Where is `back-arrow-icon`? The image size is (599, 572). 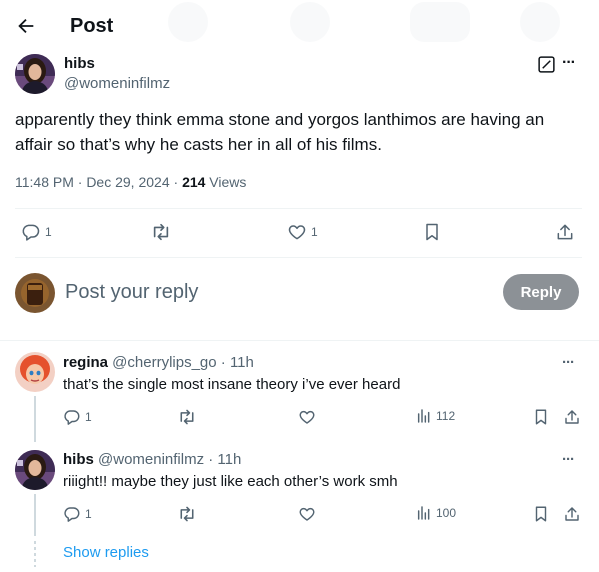 back-arrow-icon is located at coordinates (26, 26).